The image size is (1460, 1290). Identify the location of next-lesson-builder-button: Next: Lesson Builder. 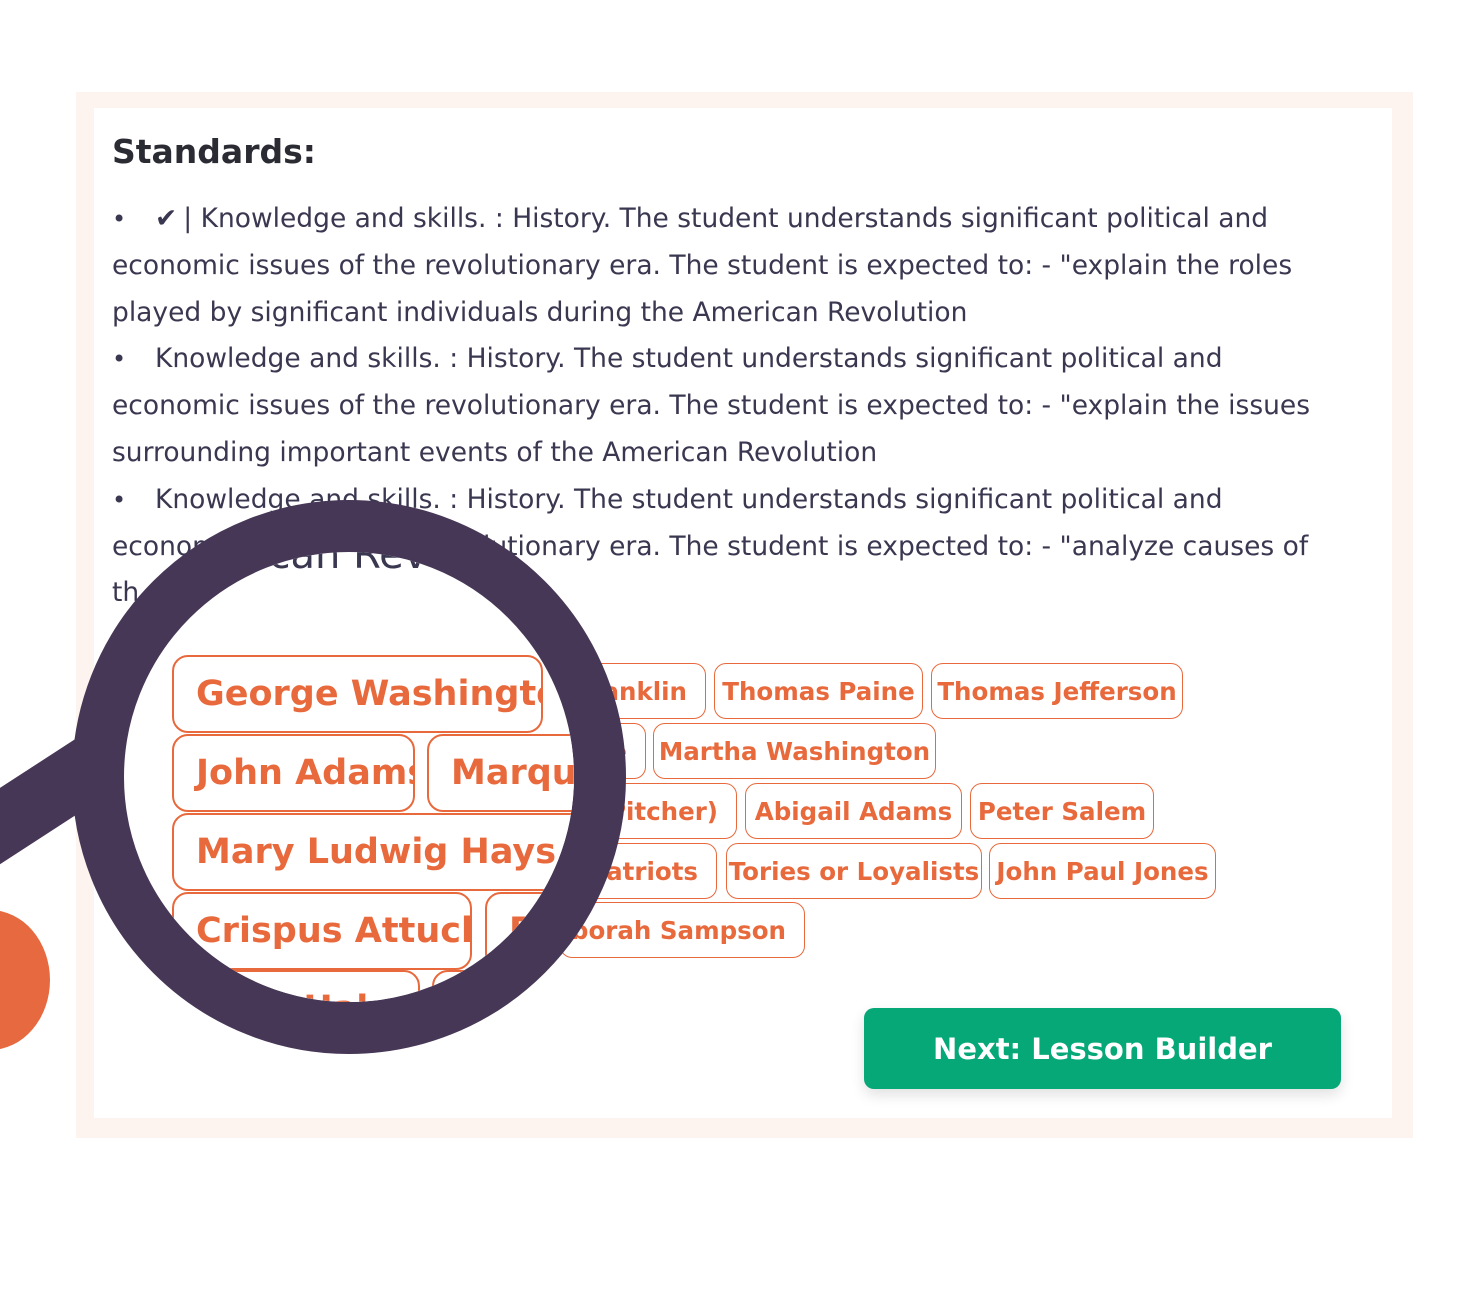
(1102, 1048).